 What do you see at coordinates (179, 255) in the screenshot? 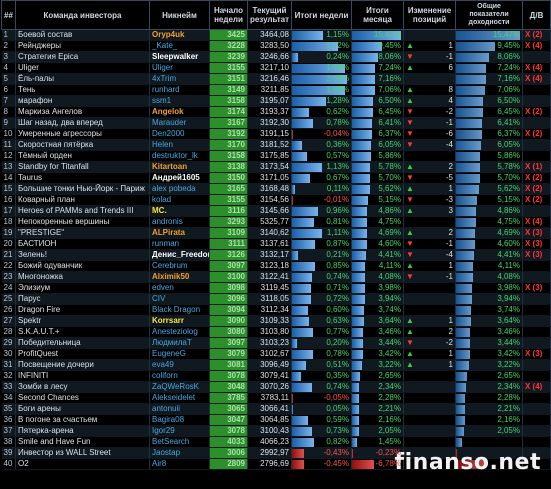
I see `nickname-cell: Денис_Freedom` at bounding box center [179, 255].